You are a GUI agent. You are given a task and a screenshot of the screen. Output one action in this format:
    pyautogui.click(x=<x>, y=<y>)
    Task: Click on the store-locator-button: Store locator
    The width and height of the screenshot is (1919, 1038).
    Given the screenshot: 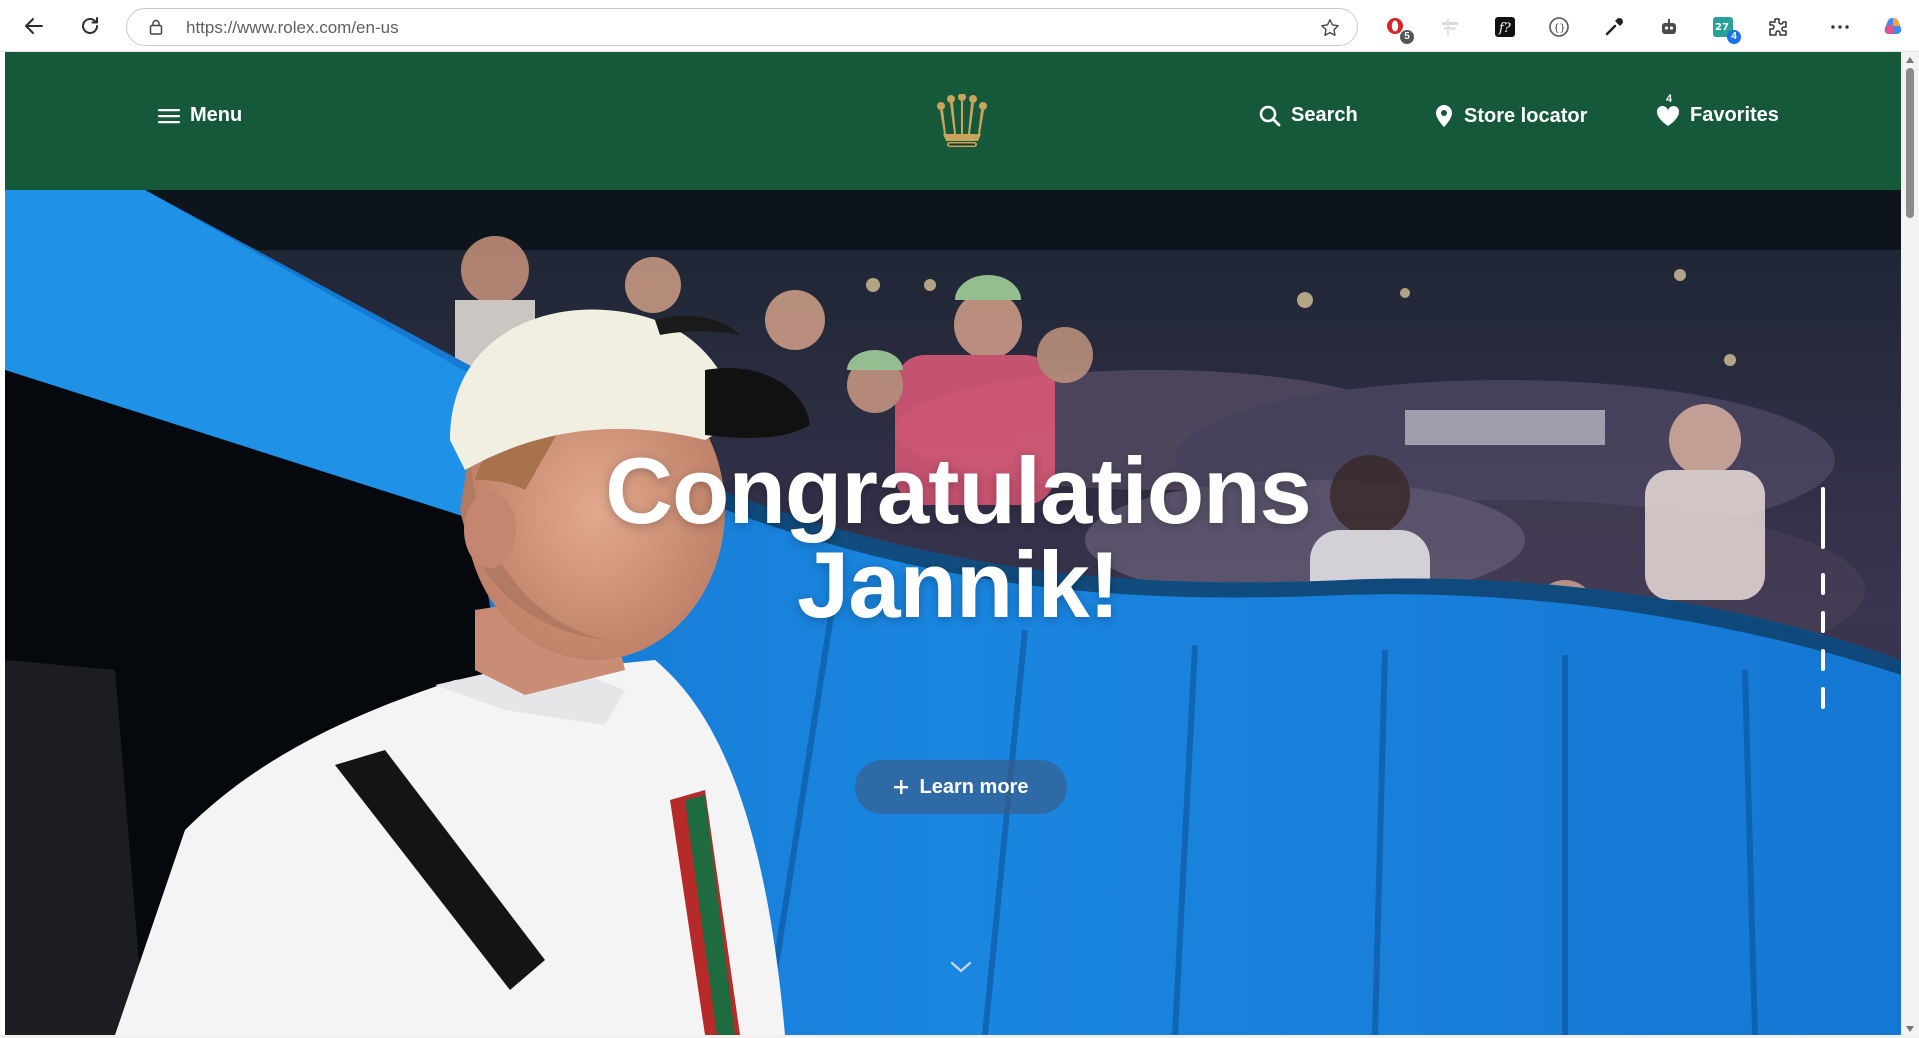 What is the action you would take?
    pyautogui.click(x=1510, y=116)
    